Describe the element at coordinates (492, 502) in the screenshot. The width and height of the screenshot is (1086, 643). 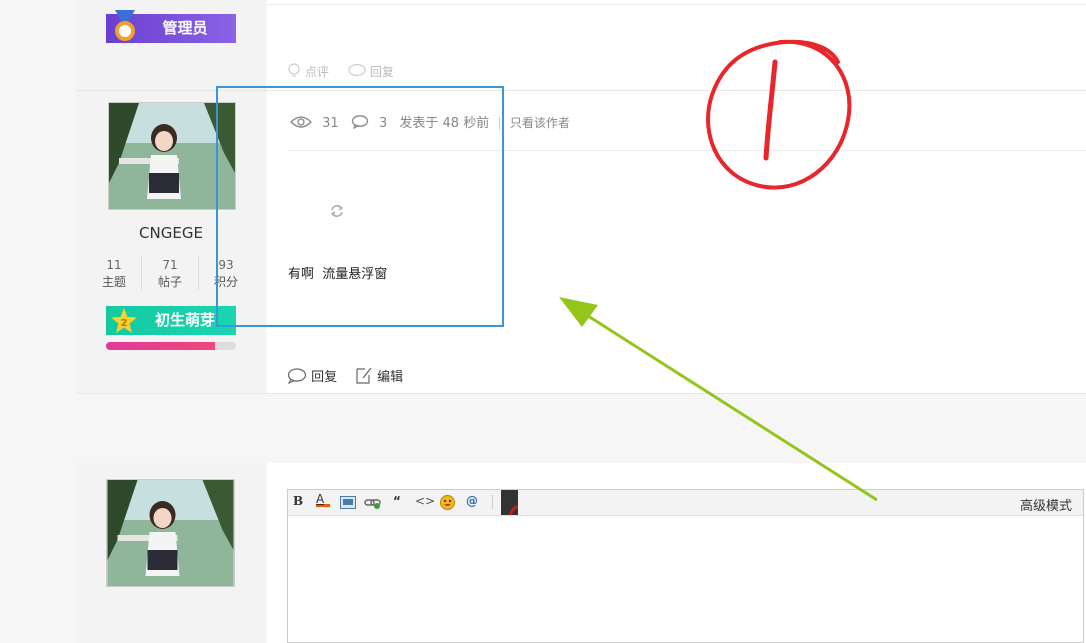
I see `toolbar-divider` at that location.